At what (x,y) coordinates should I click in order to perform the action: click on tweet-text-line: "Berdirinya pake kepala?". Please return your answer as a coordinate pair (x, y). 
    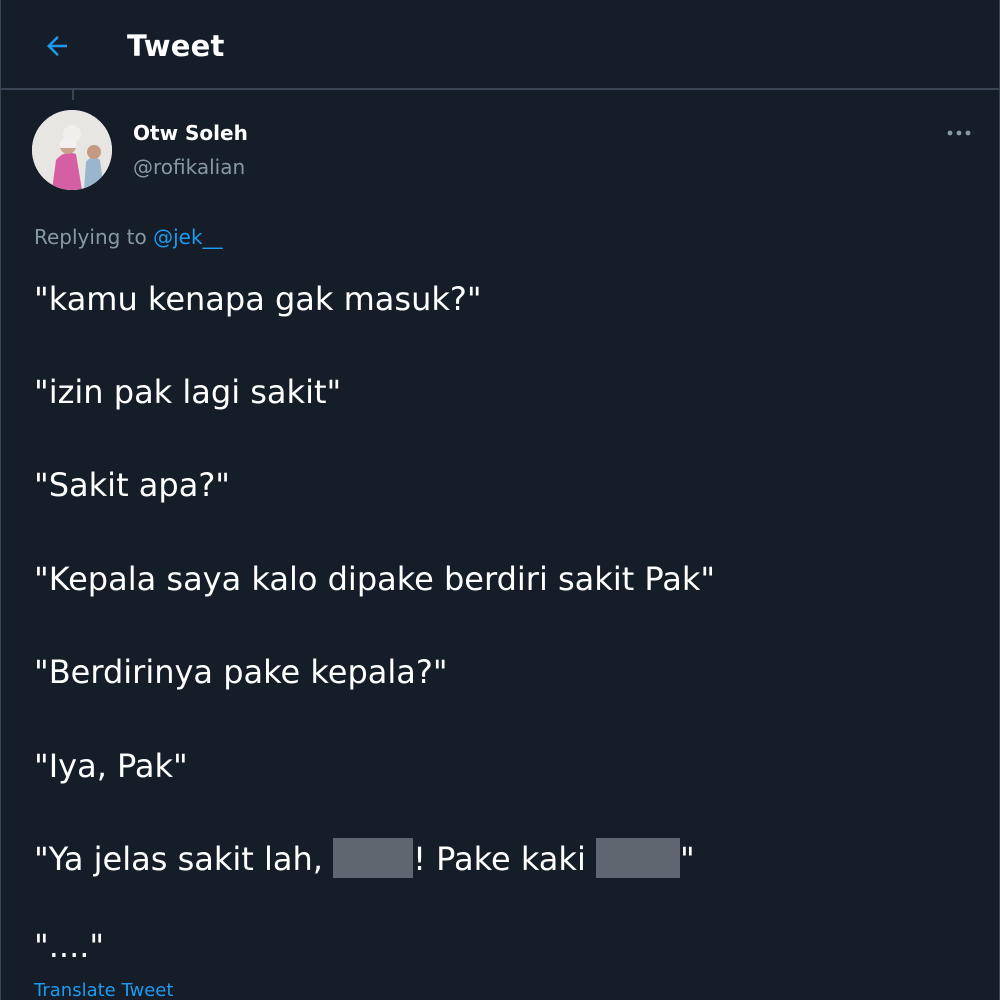
    Looking at the image, I should click on (241, 672).